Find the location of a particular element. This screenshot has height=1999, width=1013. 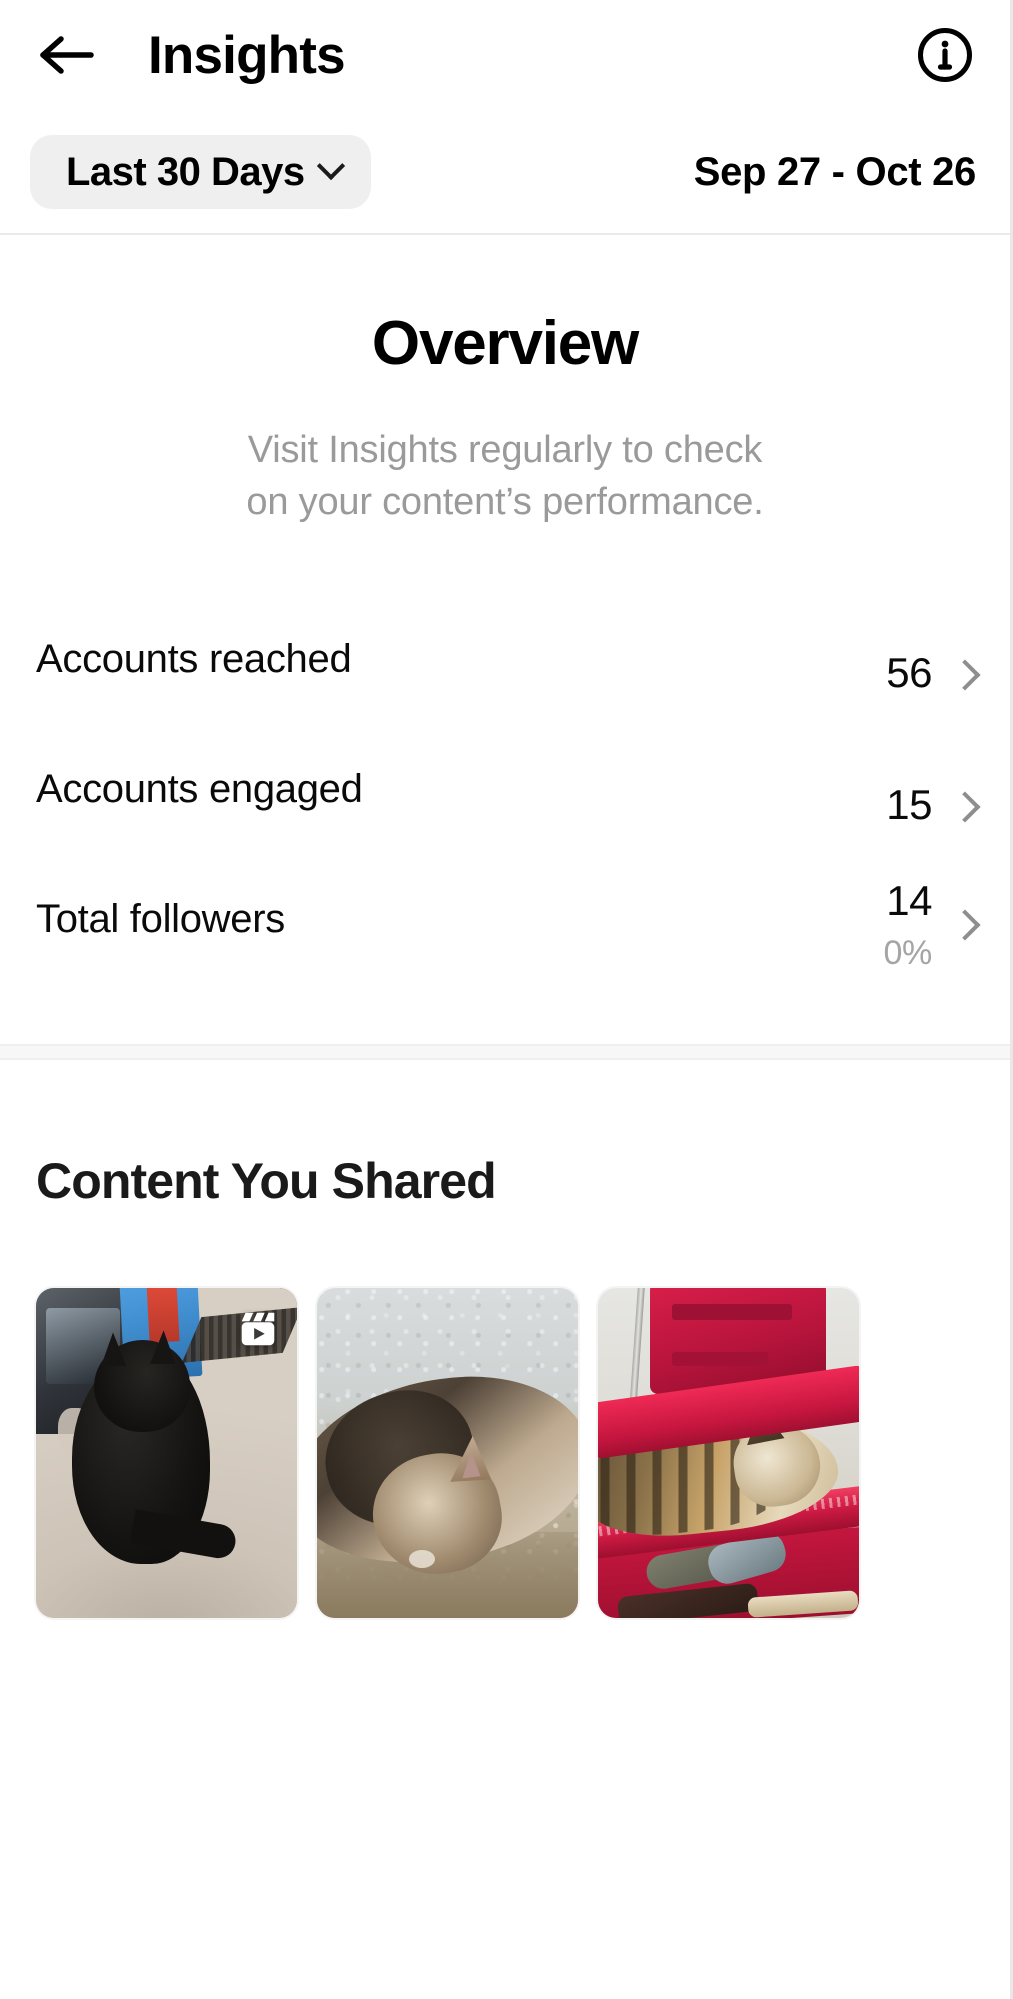

overview-subtitle-line-1: Visit Insights regularly to check is located at coordinates (505, 450).